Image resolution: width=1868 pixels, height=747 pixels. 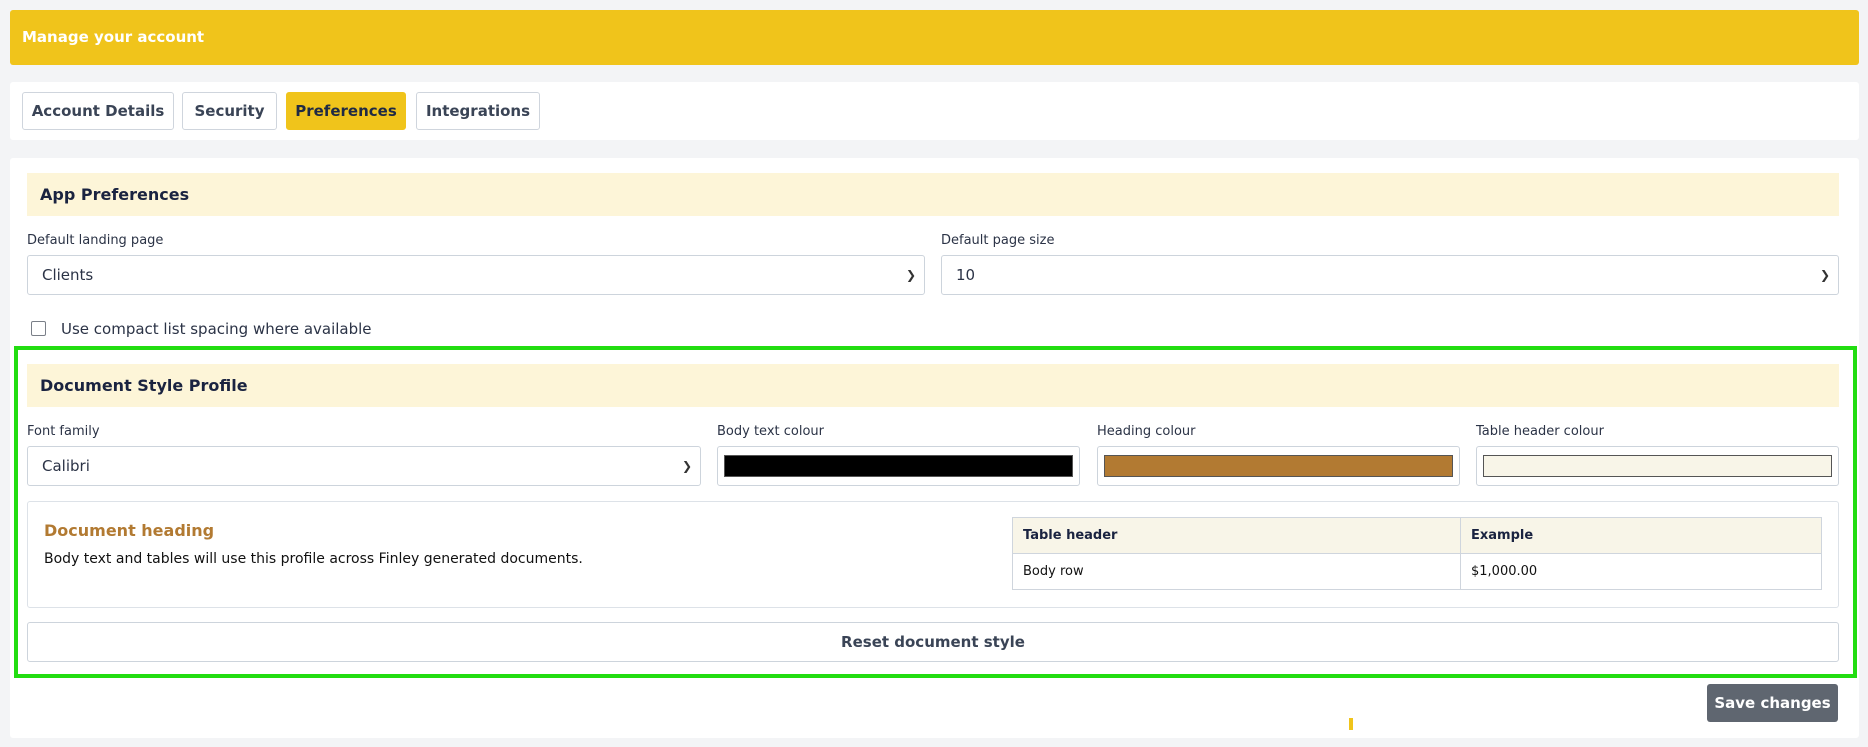 I want to click on save-changes-button: Save changes, so click(x=1772, y=703).